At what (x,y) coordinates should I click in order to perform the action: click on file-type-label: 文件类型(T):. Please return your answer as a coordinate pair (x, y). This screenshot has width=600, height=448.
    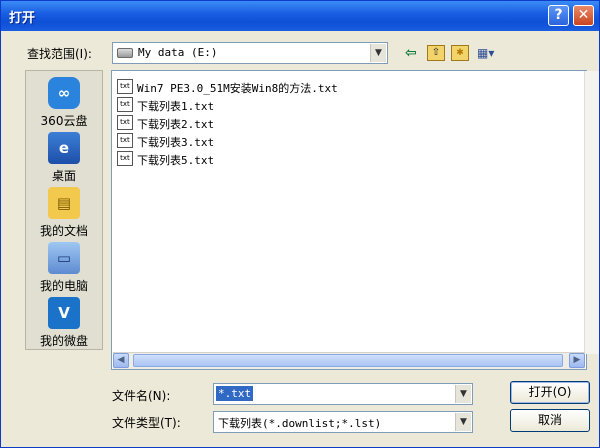
    Looking at the image, I should click on (146, 423).